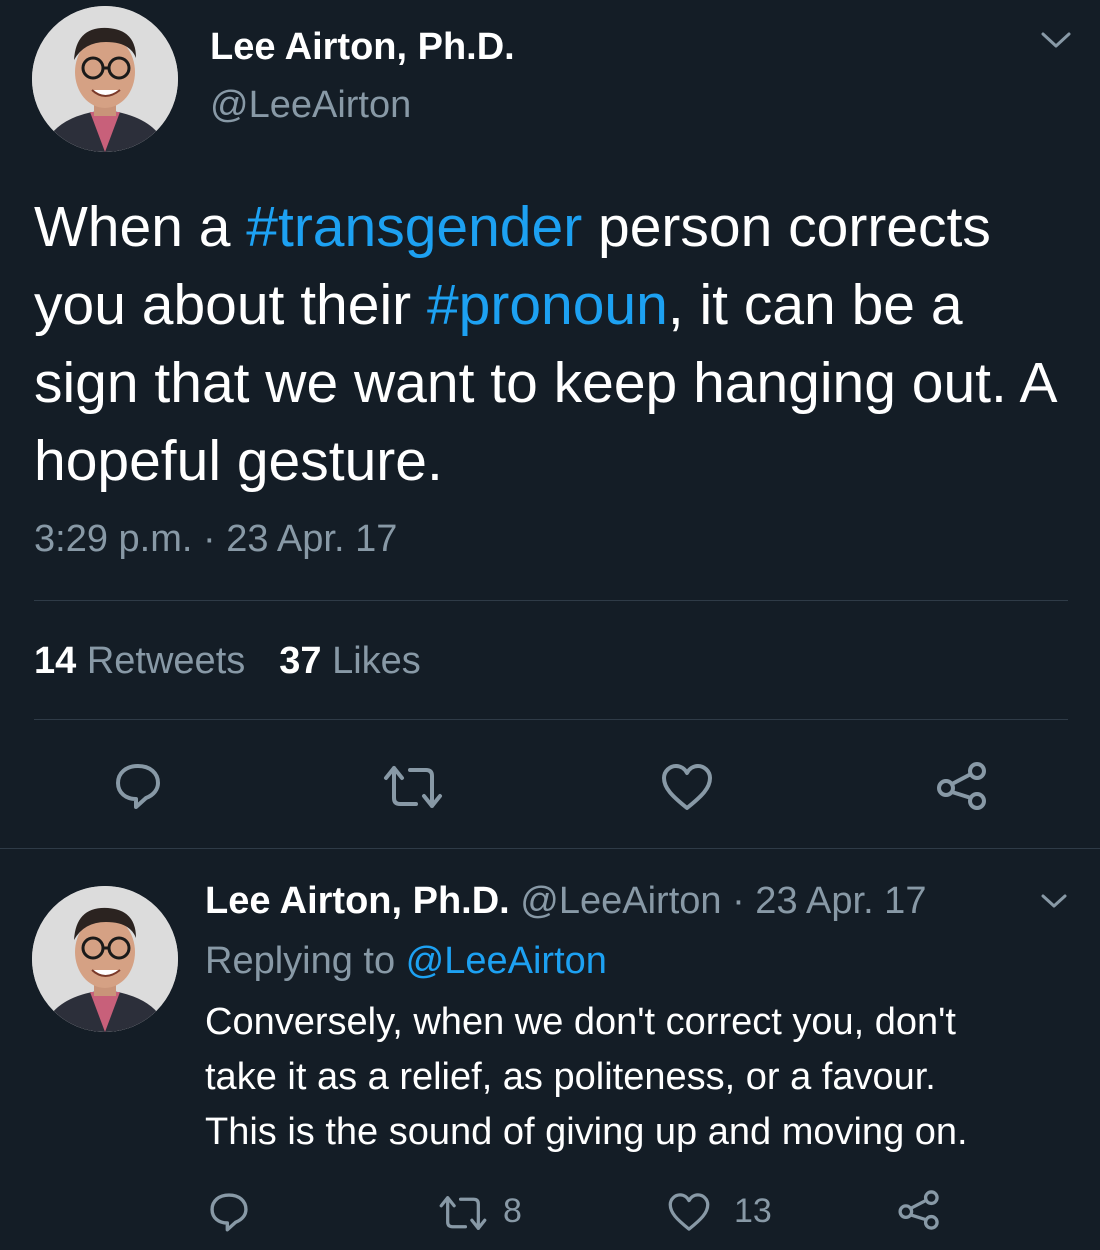  Describe the element at coordinates (215, 539) in the screenshot. I see `tweet-timestamp: 3:29 p.m. · 23 Apr. 17` at that location.